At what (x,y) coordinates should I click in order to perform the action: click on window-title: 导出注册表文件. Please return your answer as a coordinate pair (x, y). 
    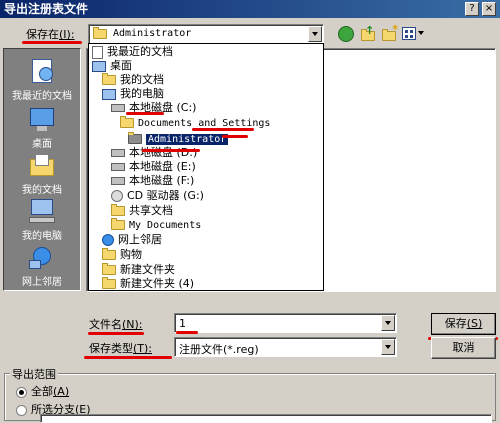
    Looking at the image, I should click on (46, 9).